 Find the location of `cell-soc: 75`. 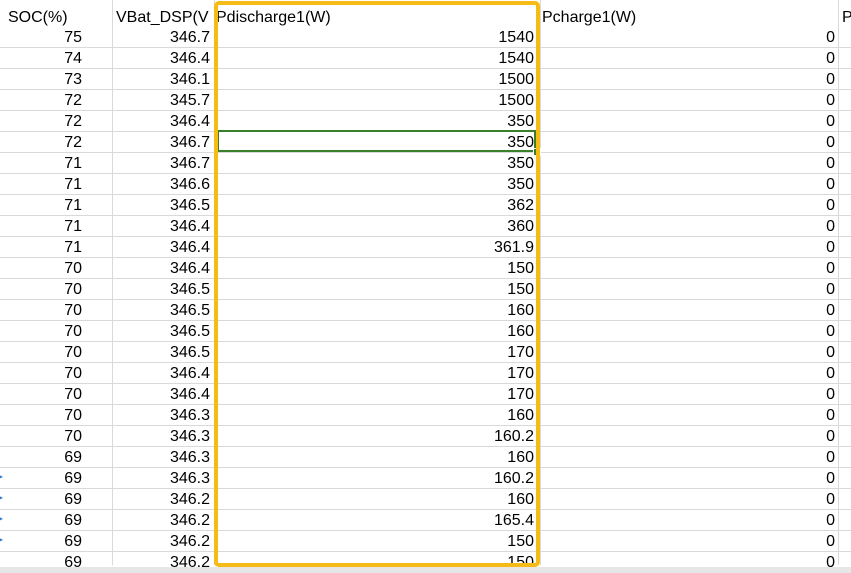

cell-soc: 75 is located at coordinates (41, 37).